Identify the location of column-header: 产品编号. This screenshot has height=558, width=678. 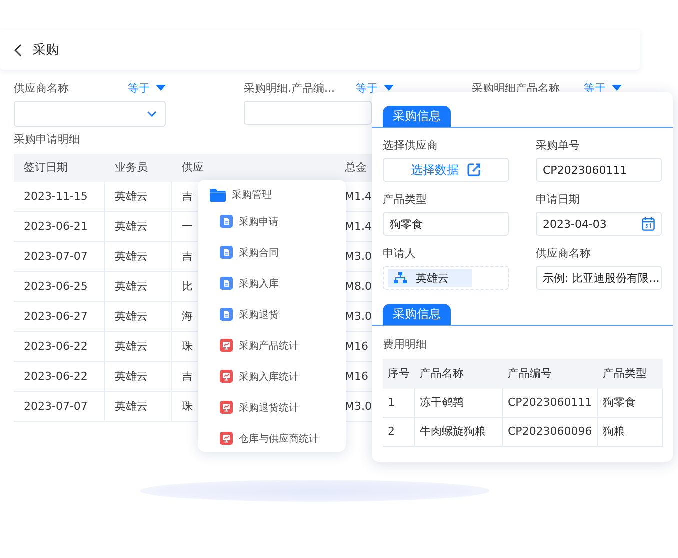
(550, 374).